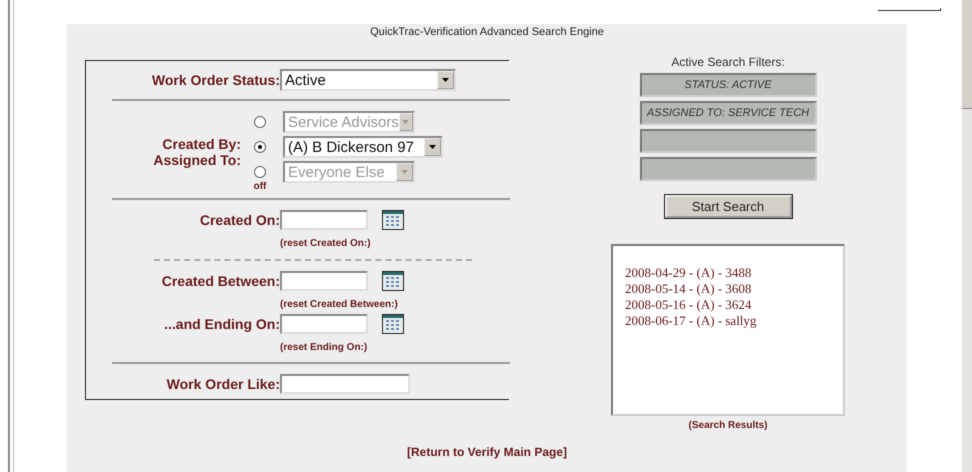 The image size is (972, 472). I want to click on reset-link: (reset Created On:), so click(325, 243).